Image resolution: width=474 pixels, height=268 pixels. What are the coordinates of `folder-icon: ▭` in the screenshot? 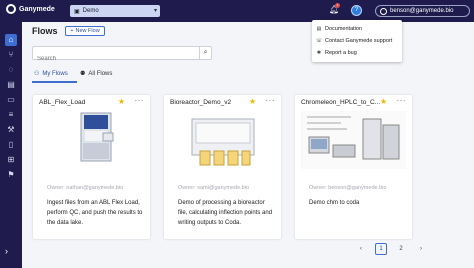 It's located at (11, 99).